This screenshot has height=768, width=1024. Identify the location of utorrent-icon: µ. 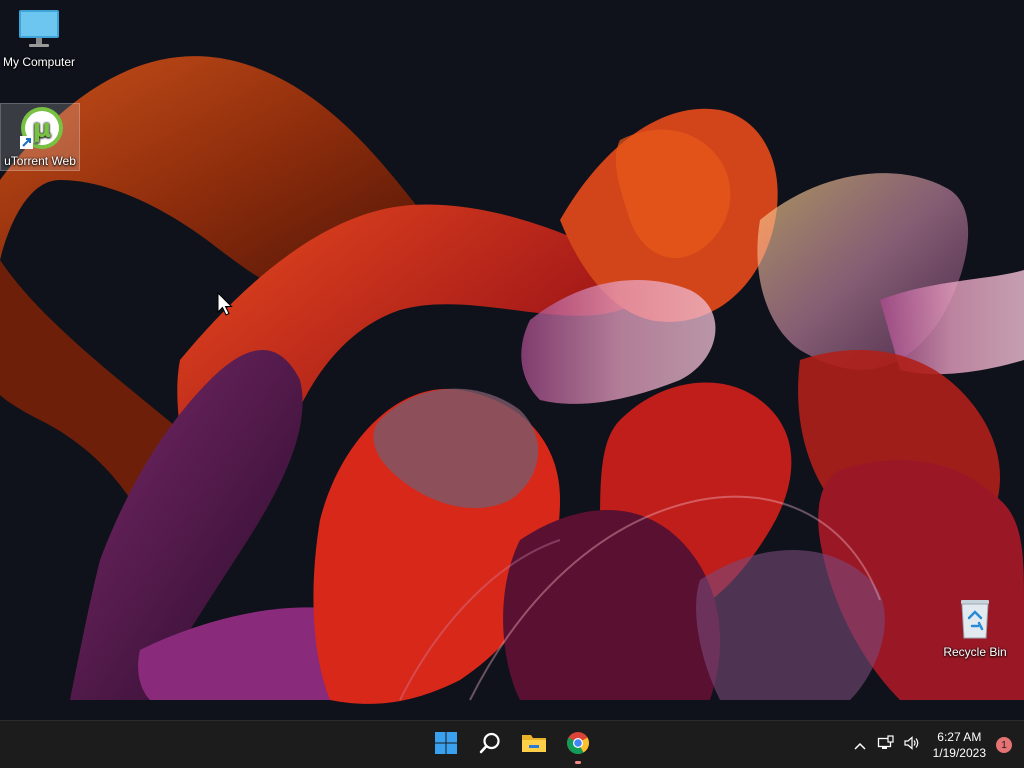
(40, 128).